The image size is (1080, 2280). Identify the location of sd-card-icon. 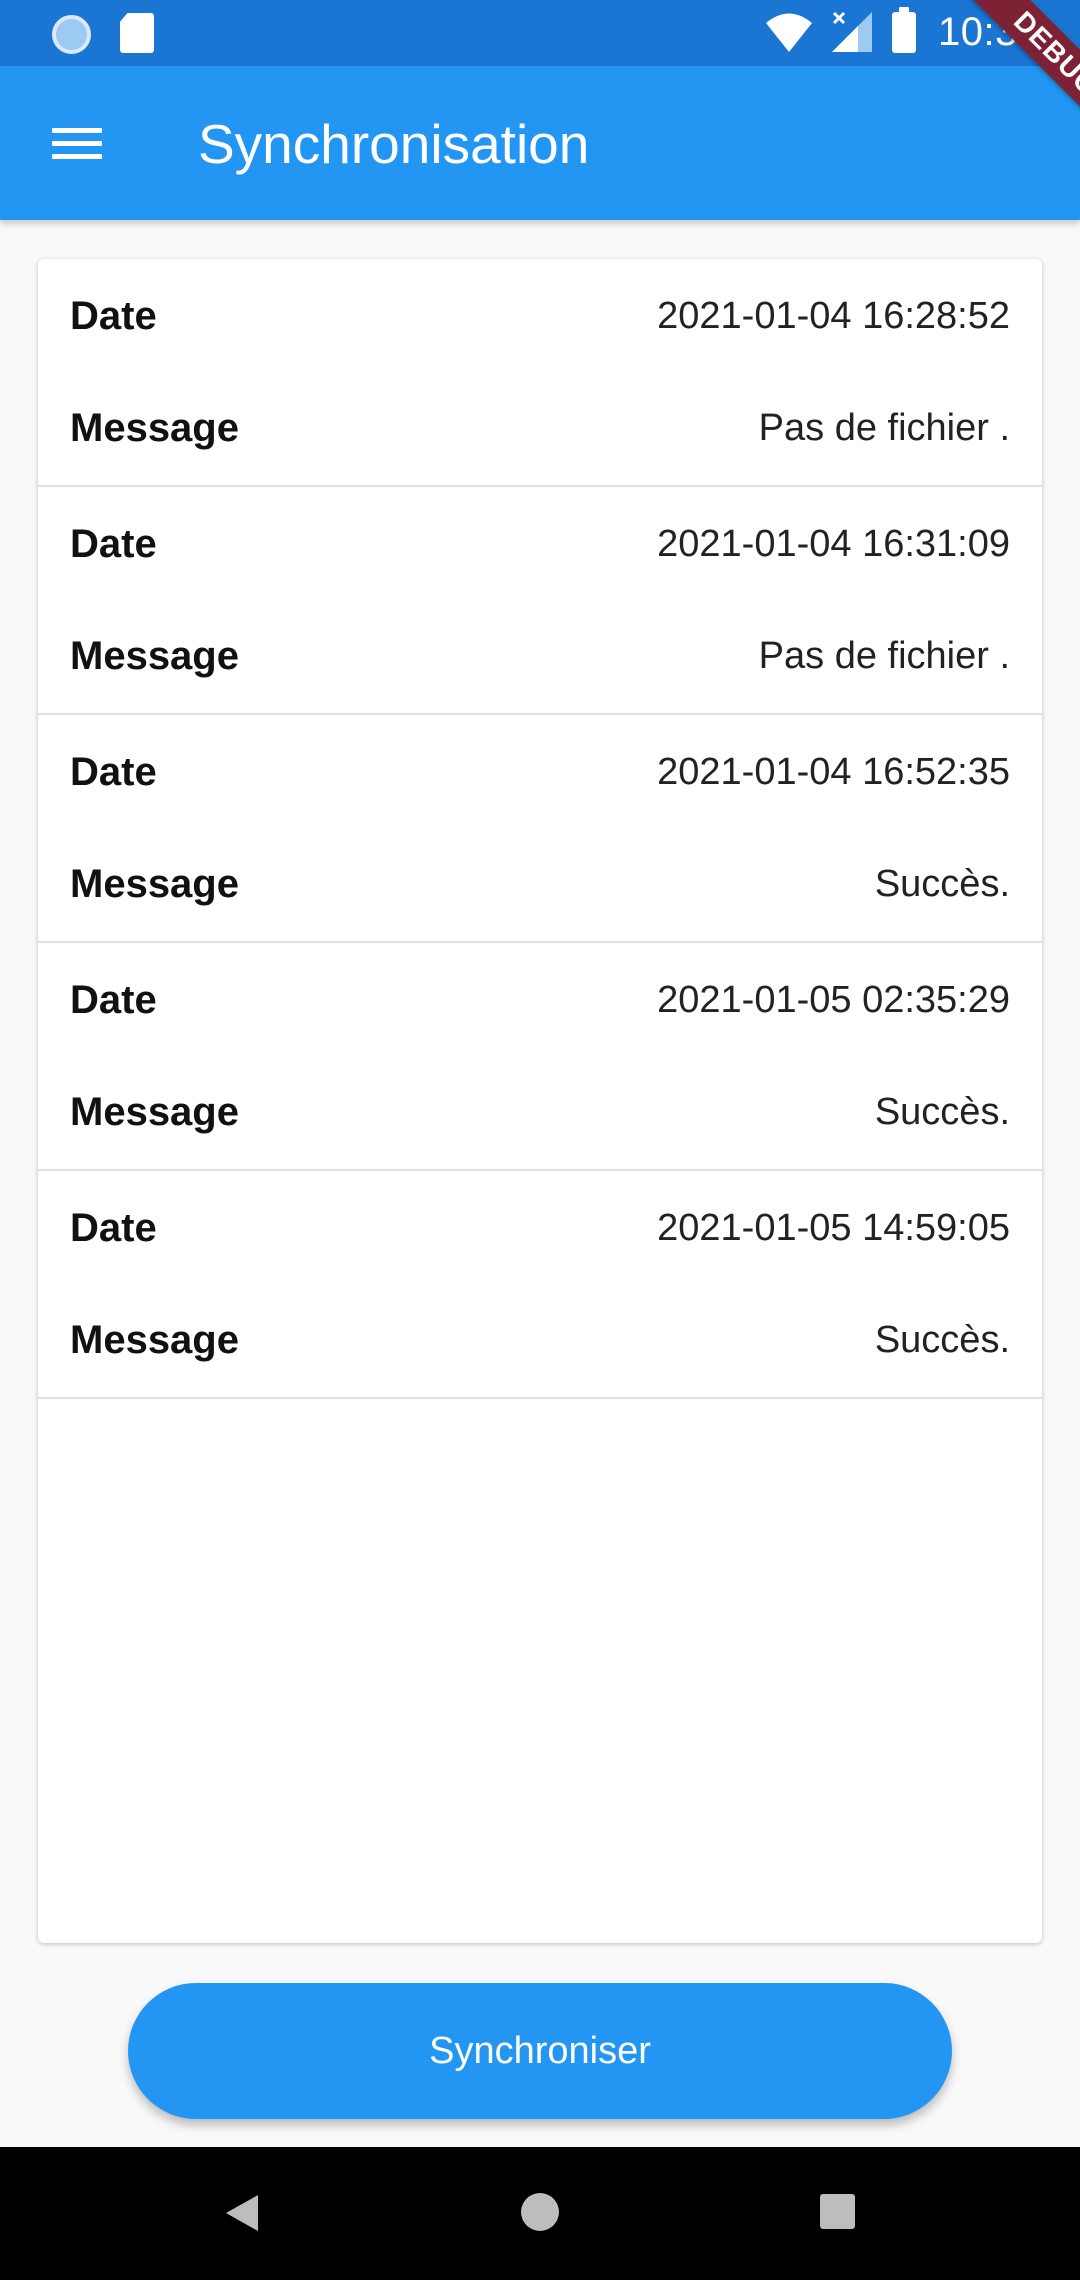
(137, 33).